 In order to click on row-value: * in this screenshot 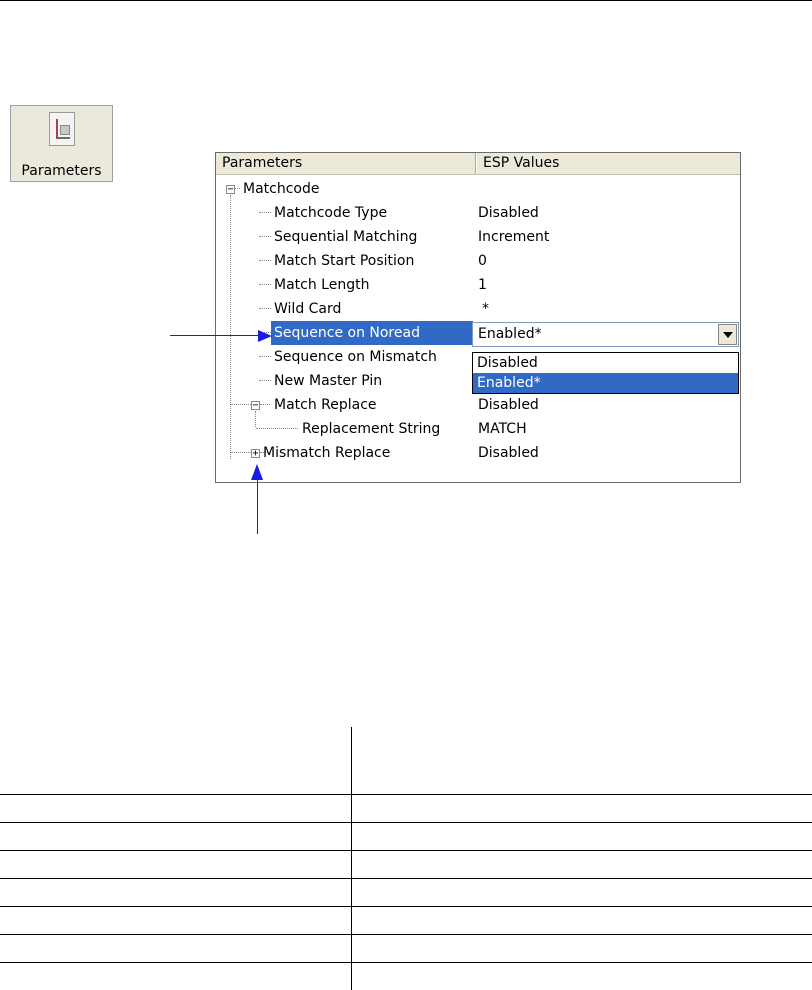, I will do `click(485, 309)`.